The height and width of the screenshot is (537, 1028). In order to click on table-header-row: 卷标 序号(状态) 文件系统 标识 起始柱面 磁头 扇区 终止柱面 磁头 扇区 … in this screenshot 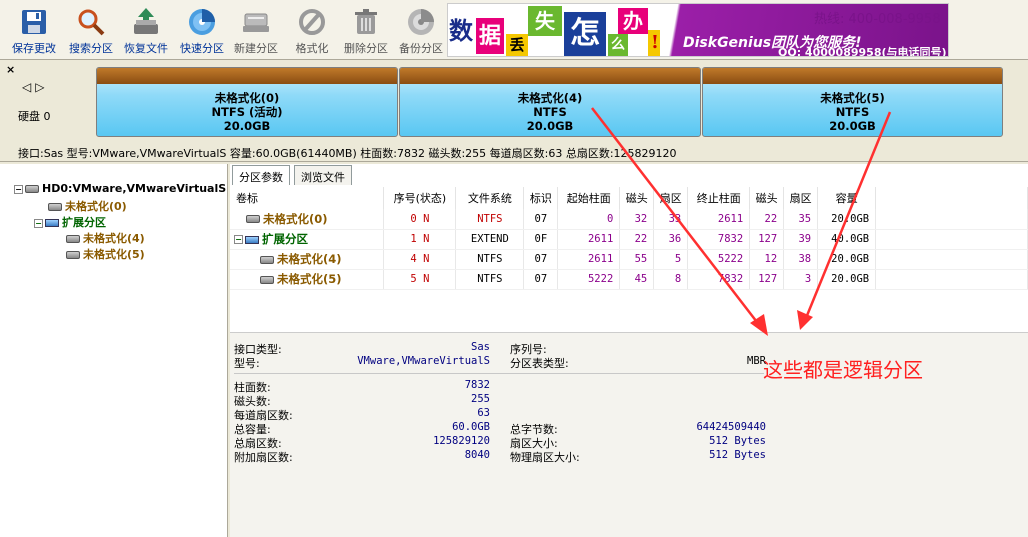, I will do `click(629, 198)`.